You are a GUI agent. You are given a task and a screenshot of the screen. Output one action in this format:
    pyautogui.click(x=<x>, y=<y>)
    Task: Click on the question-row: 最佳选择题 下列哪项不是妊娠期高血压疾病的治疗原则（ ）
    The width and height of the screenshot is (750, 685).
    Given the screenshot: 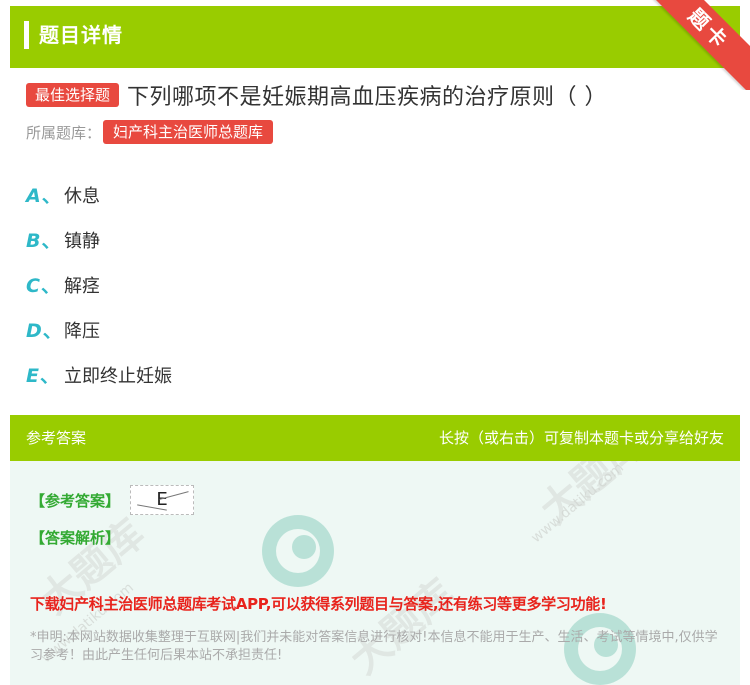 What is the action you would take?
    pyautogui.click(x=316, y=95)
    